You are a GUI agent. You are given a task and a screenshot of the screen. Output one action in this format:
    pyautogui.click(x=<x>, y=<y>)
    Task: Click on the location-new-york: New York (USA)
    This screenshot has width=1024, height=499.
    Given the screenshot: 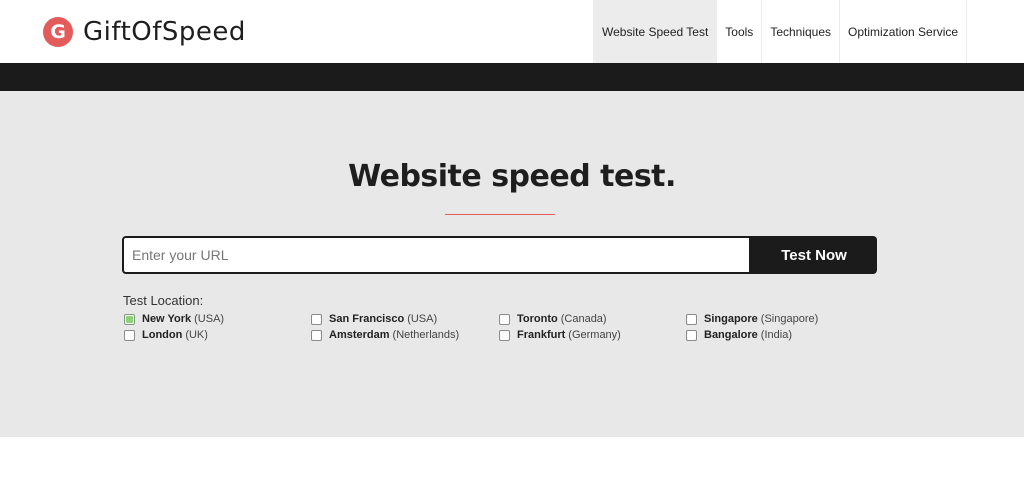 What is the action you would take?
    pyautogui.click(x=174, y=319)
    